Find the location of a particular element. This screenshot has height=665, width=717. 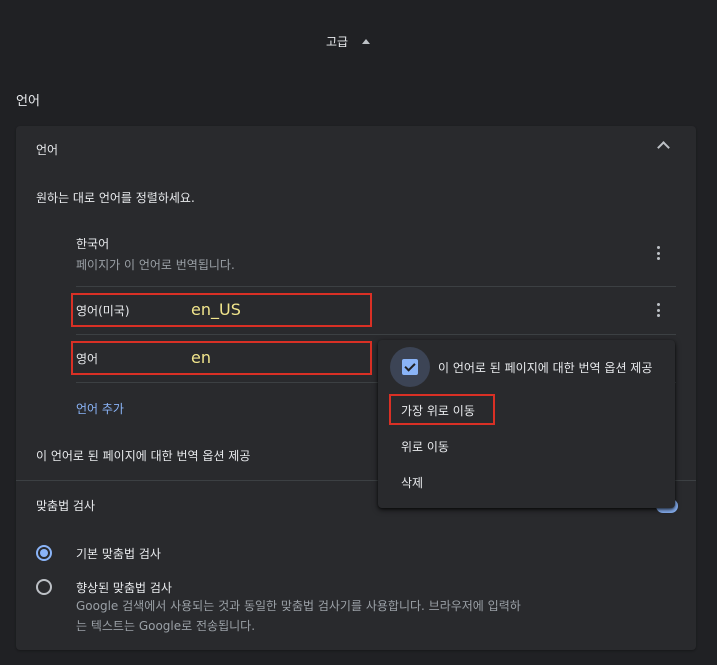

language-subtitle-korean: 페이지가 이 언어로 번역됩니다. is located at coordinates (155, 265).